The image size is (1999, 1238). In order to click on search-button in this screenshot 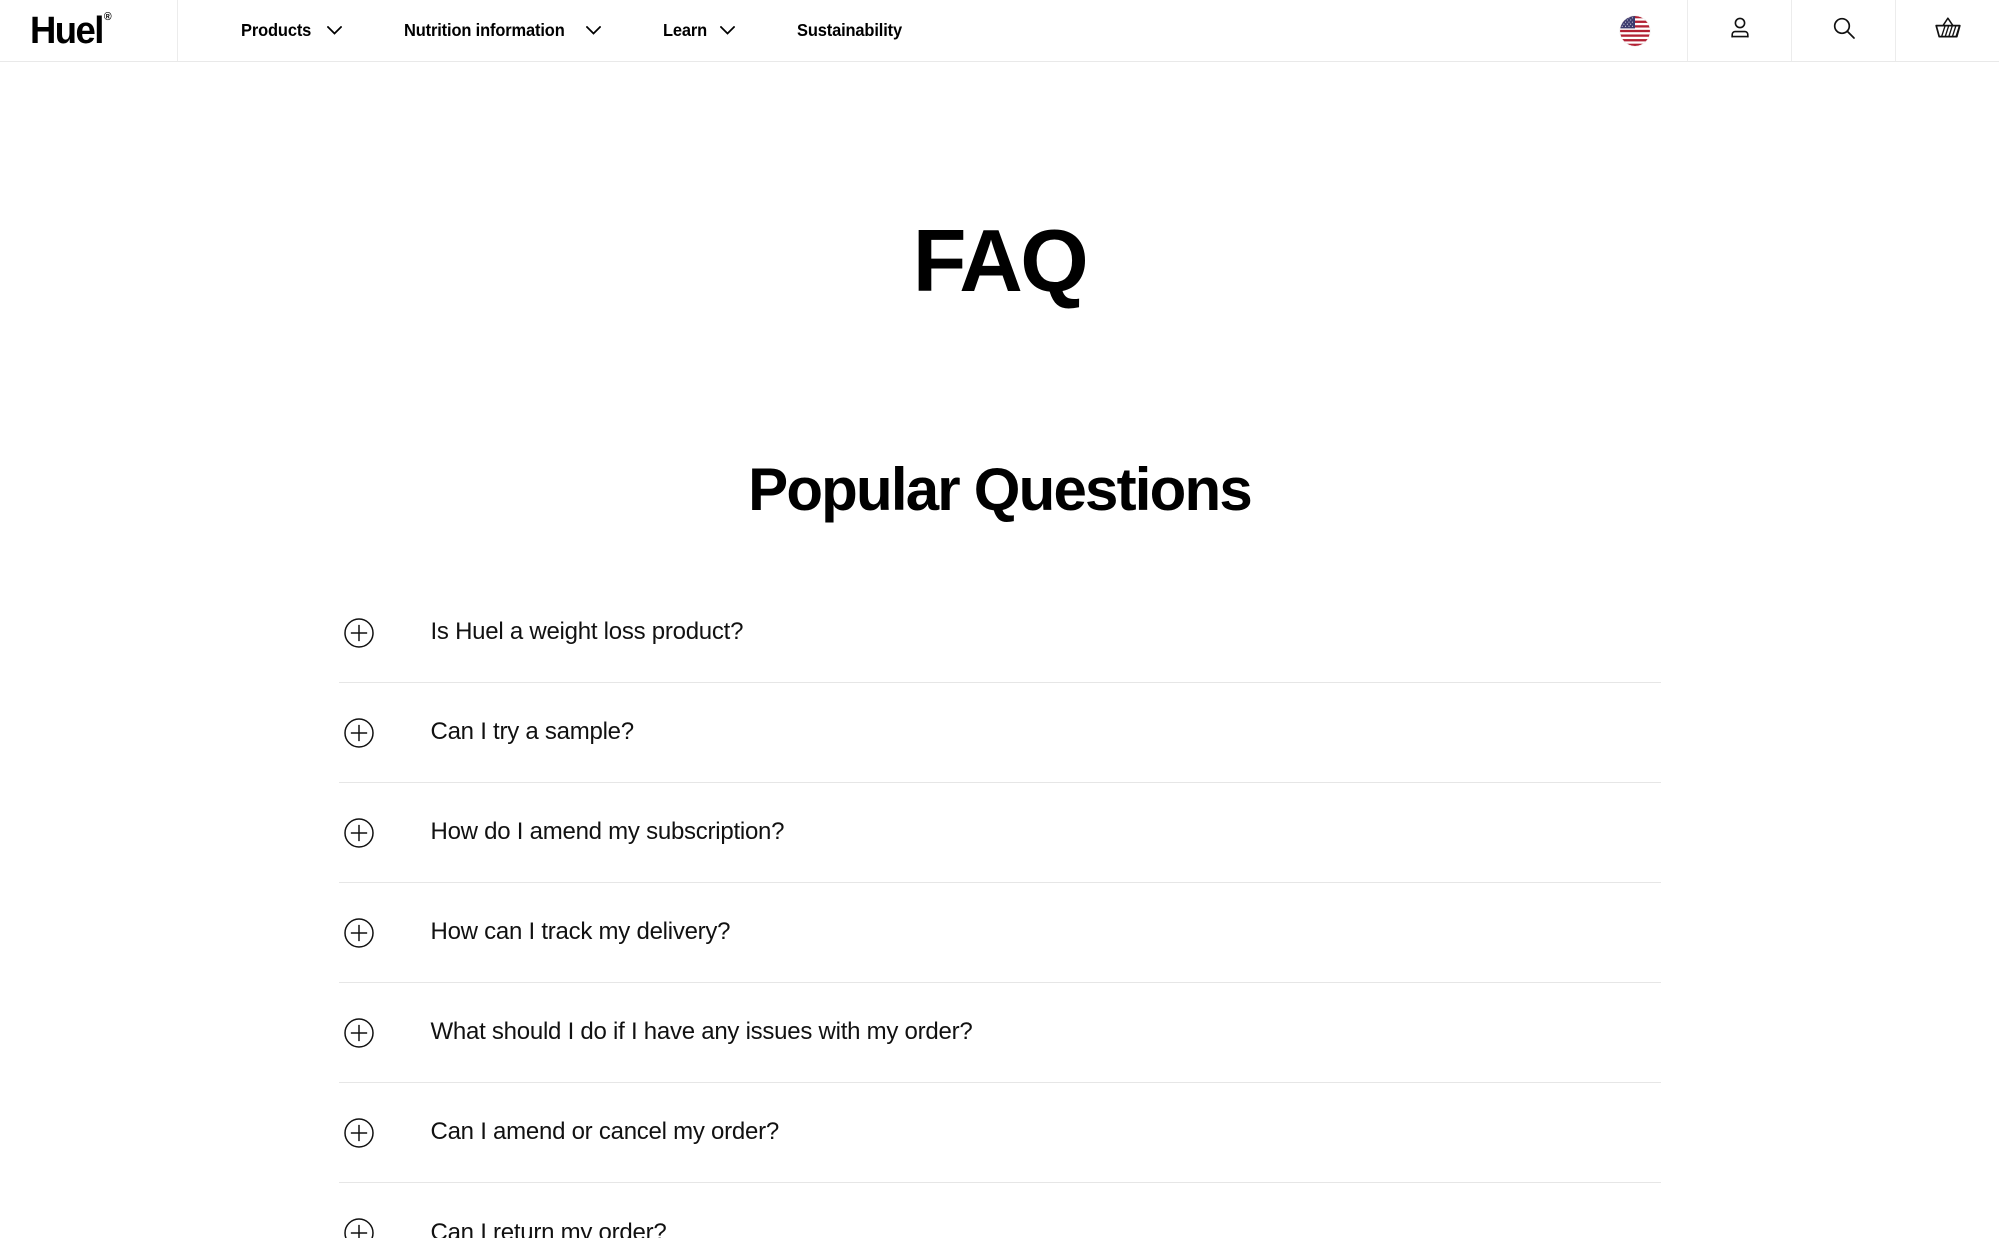, I will do `click(1843, 30)`.